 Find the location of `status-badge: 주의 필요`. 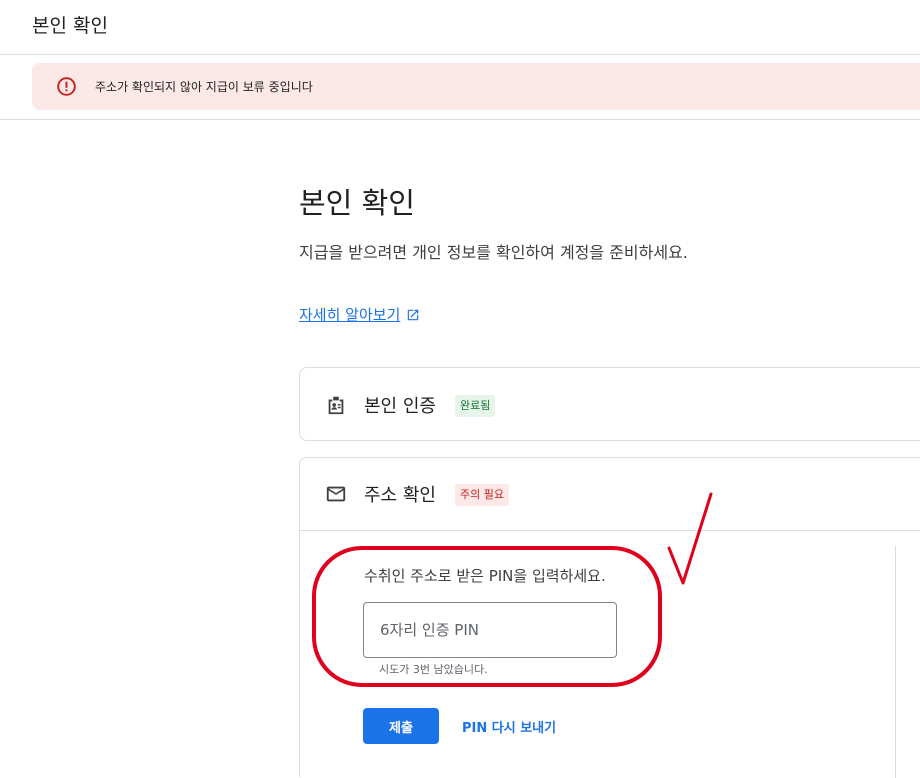

status-badge: 주의 필요 is located at coordinates (482, 495).